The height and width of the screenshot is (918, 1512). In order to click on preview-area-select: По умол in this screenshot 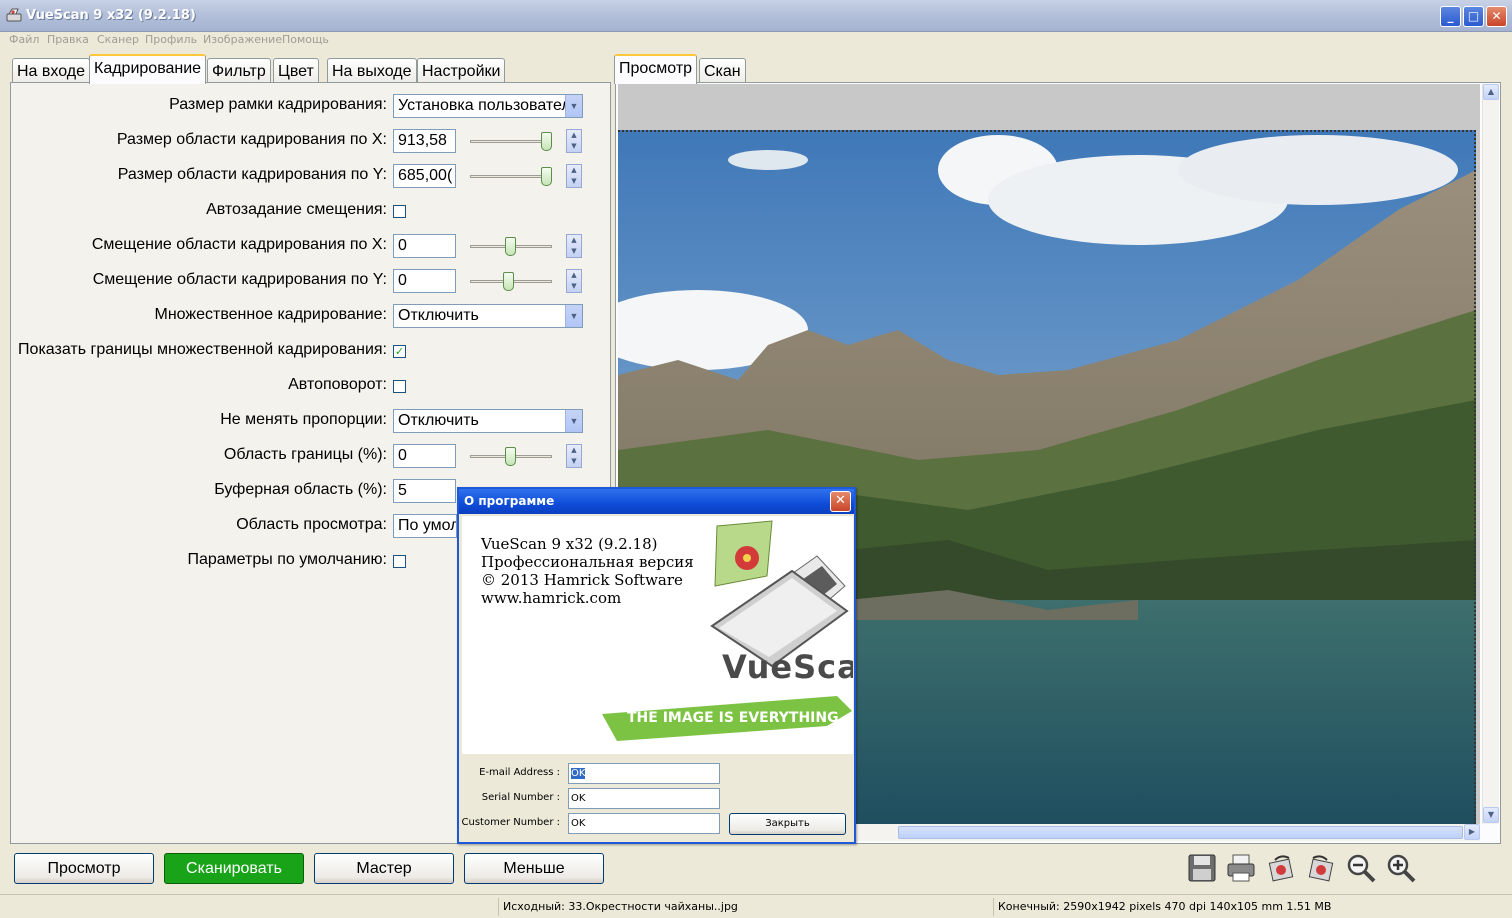, I will do `click(425, 526)`.